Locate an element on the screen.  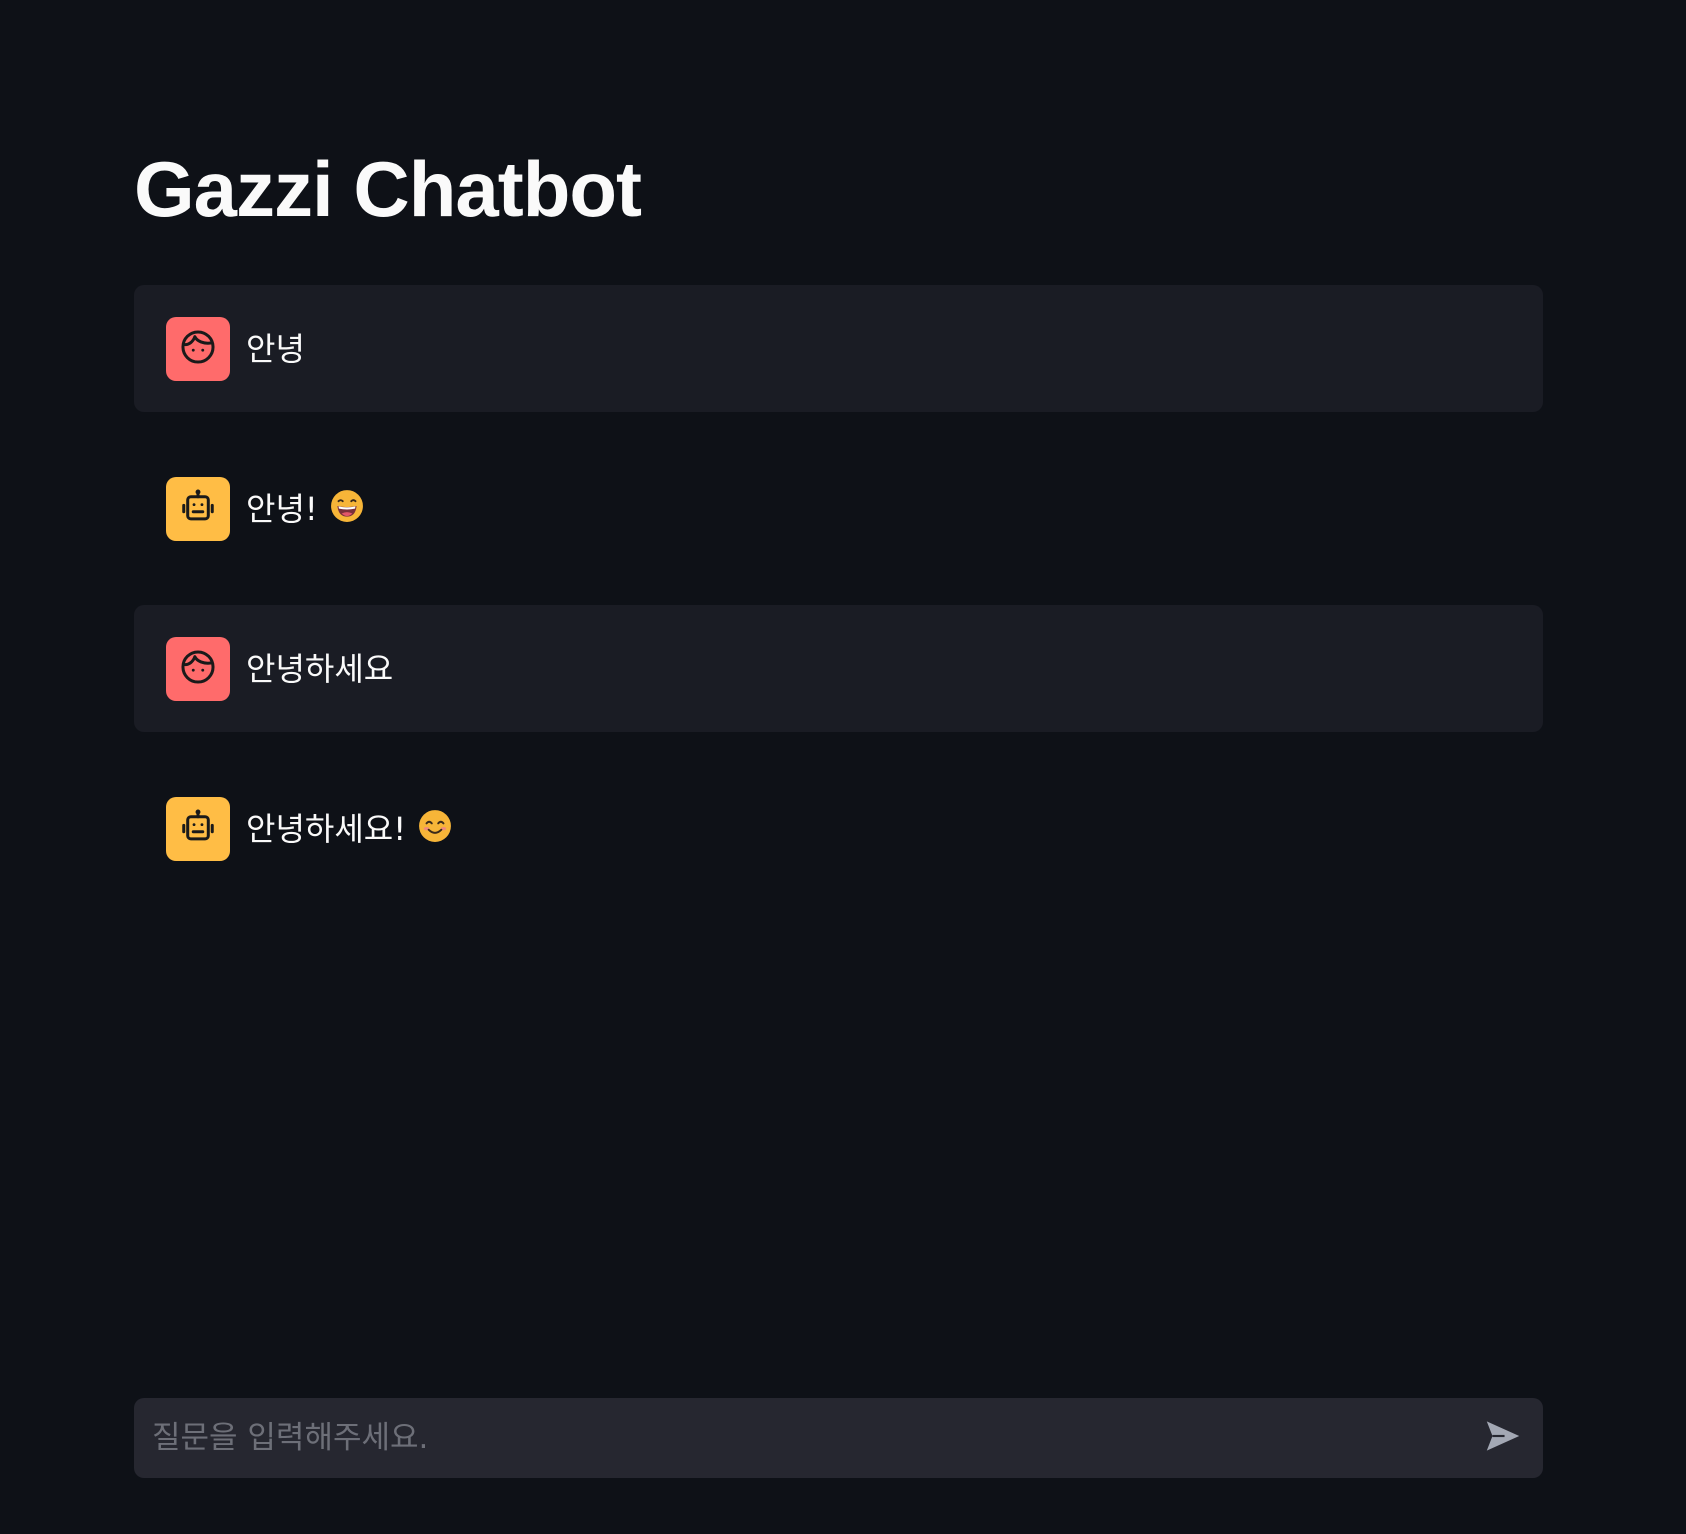
message-text-content: 안녕하세요 is located at coordinates (320, 668).